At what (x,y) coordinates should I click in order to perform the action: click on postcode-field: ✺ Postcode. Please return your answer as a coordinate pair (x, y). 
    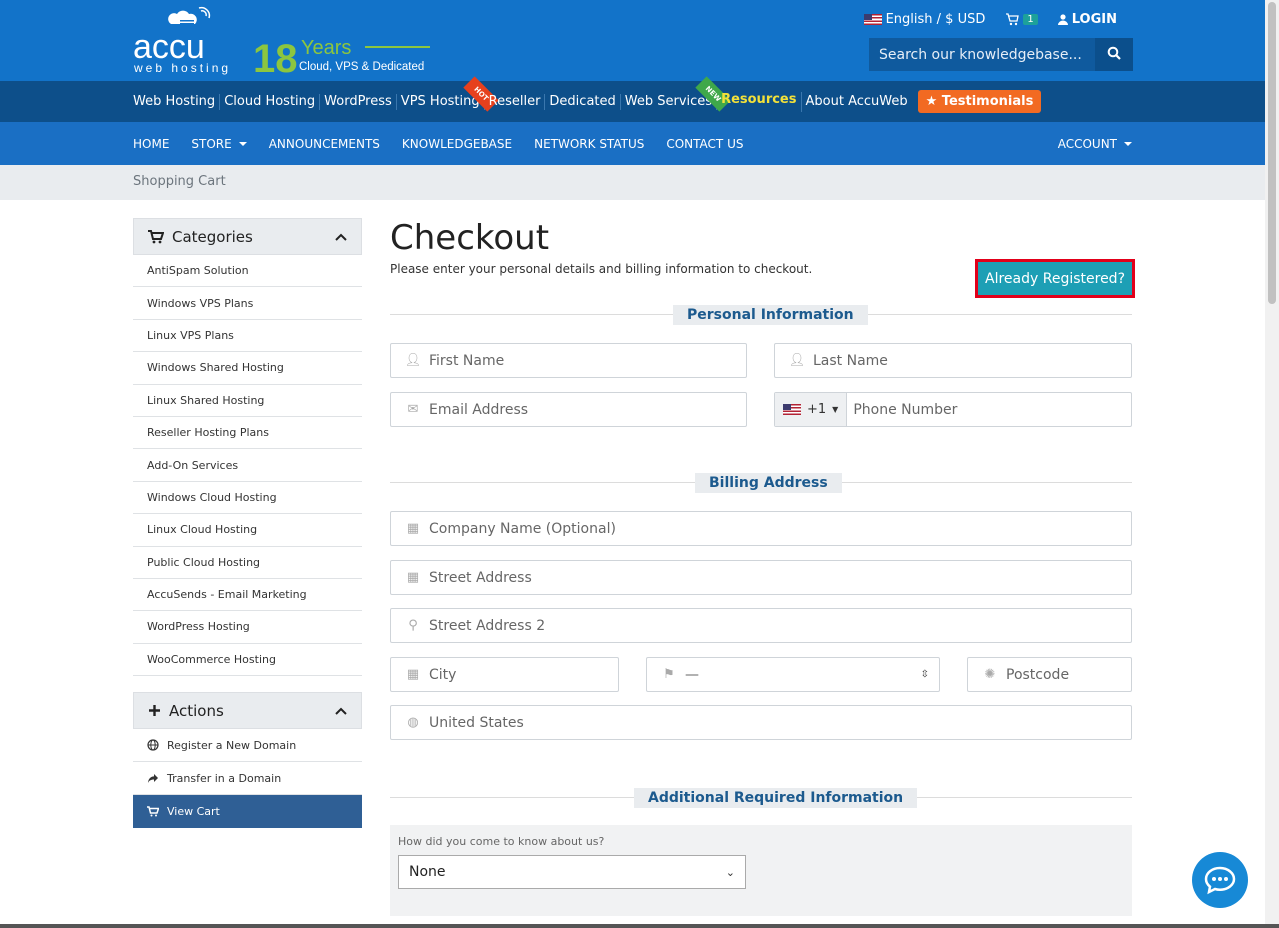
    Looking at the image, I should click on (1049, 674).